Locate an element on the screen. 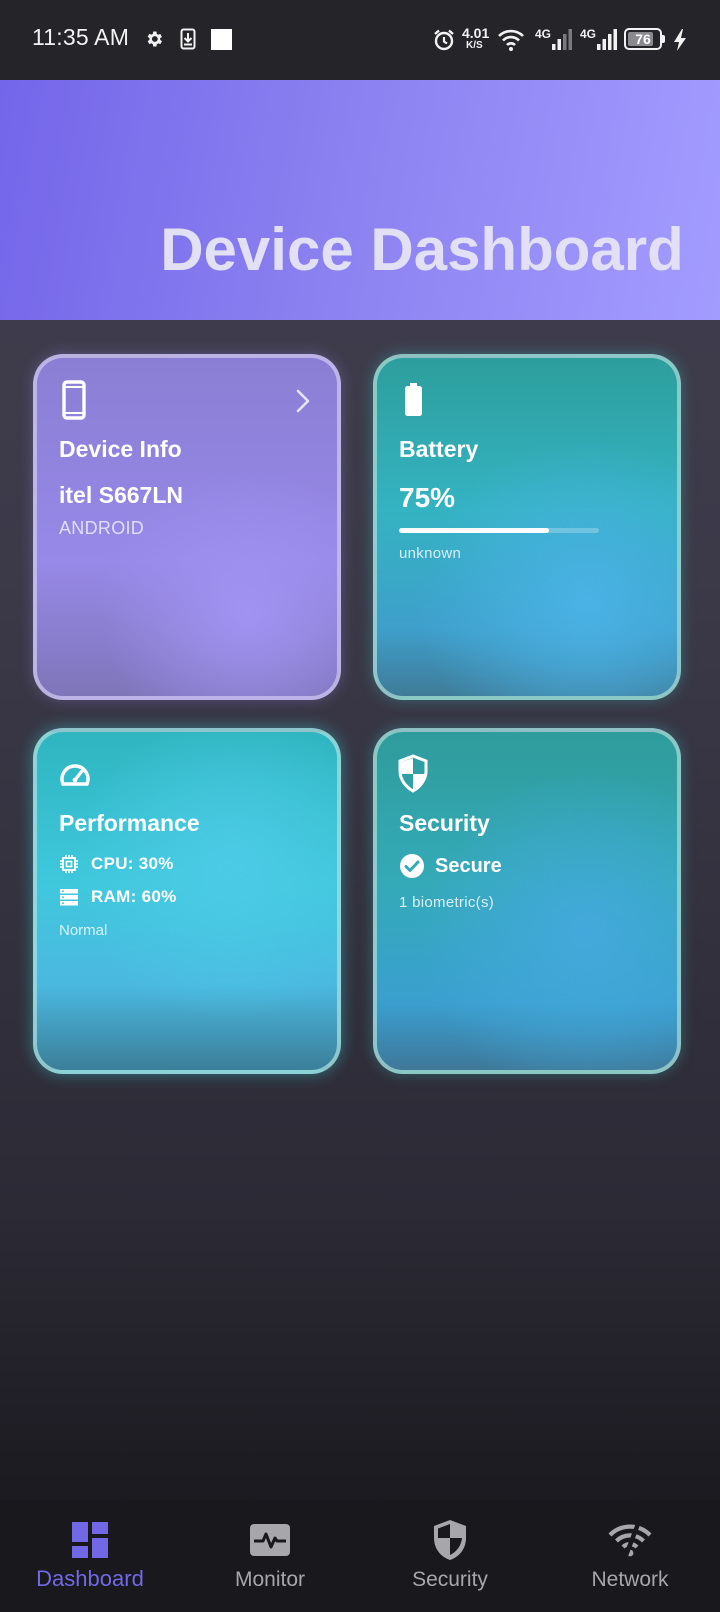 This screenshot has height=1612, width=720. cpu-chip-icon is located at coordinates (69, 864).